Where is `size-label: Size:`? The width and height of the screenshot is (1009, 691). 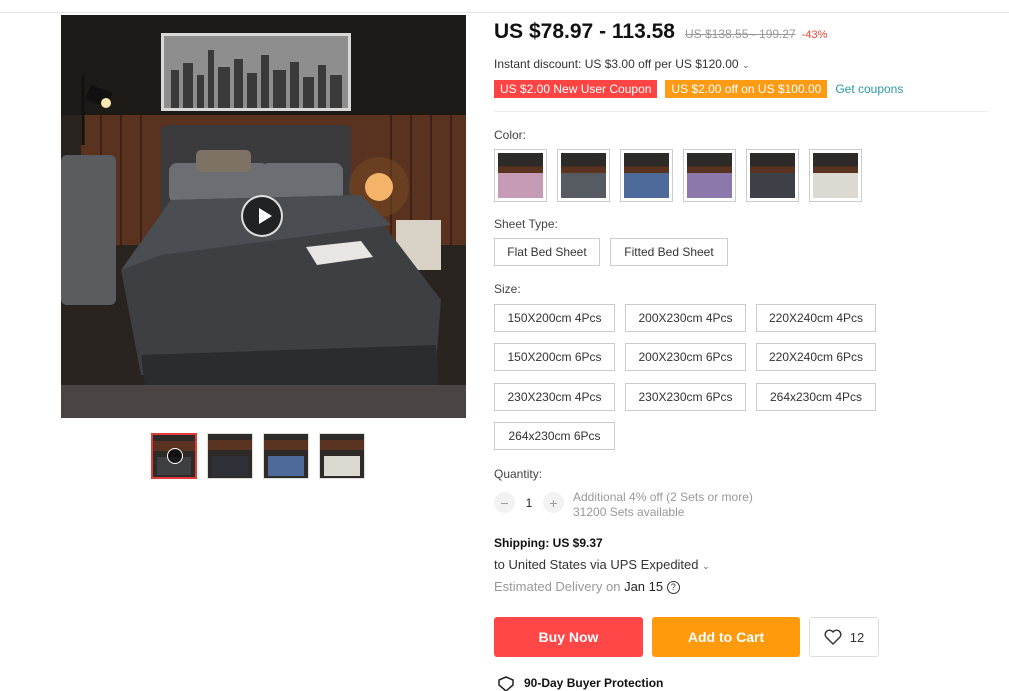
size-label: Size: is located at coordinates (507, 289).